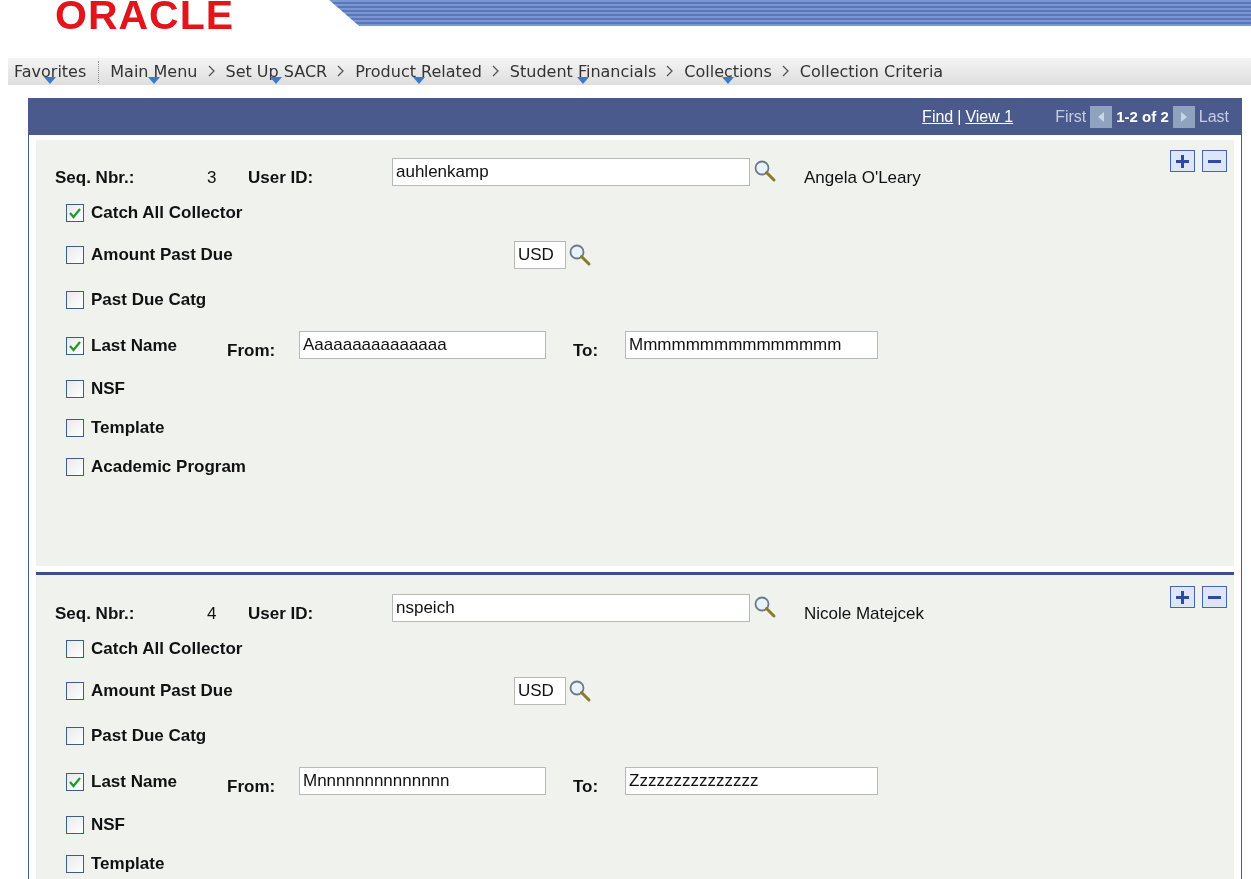  Describe the element at coordinates (1213, 116) in the screenshot. I see `last-label: Last` at that location.